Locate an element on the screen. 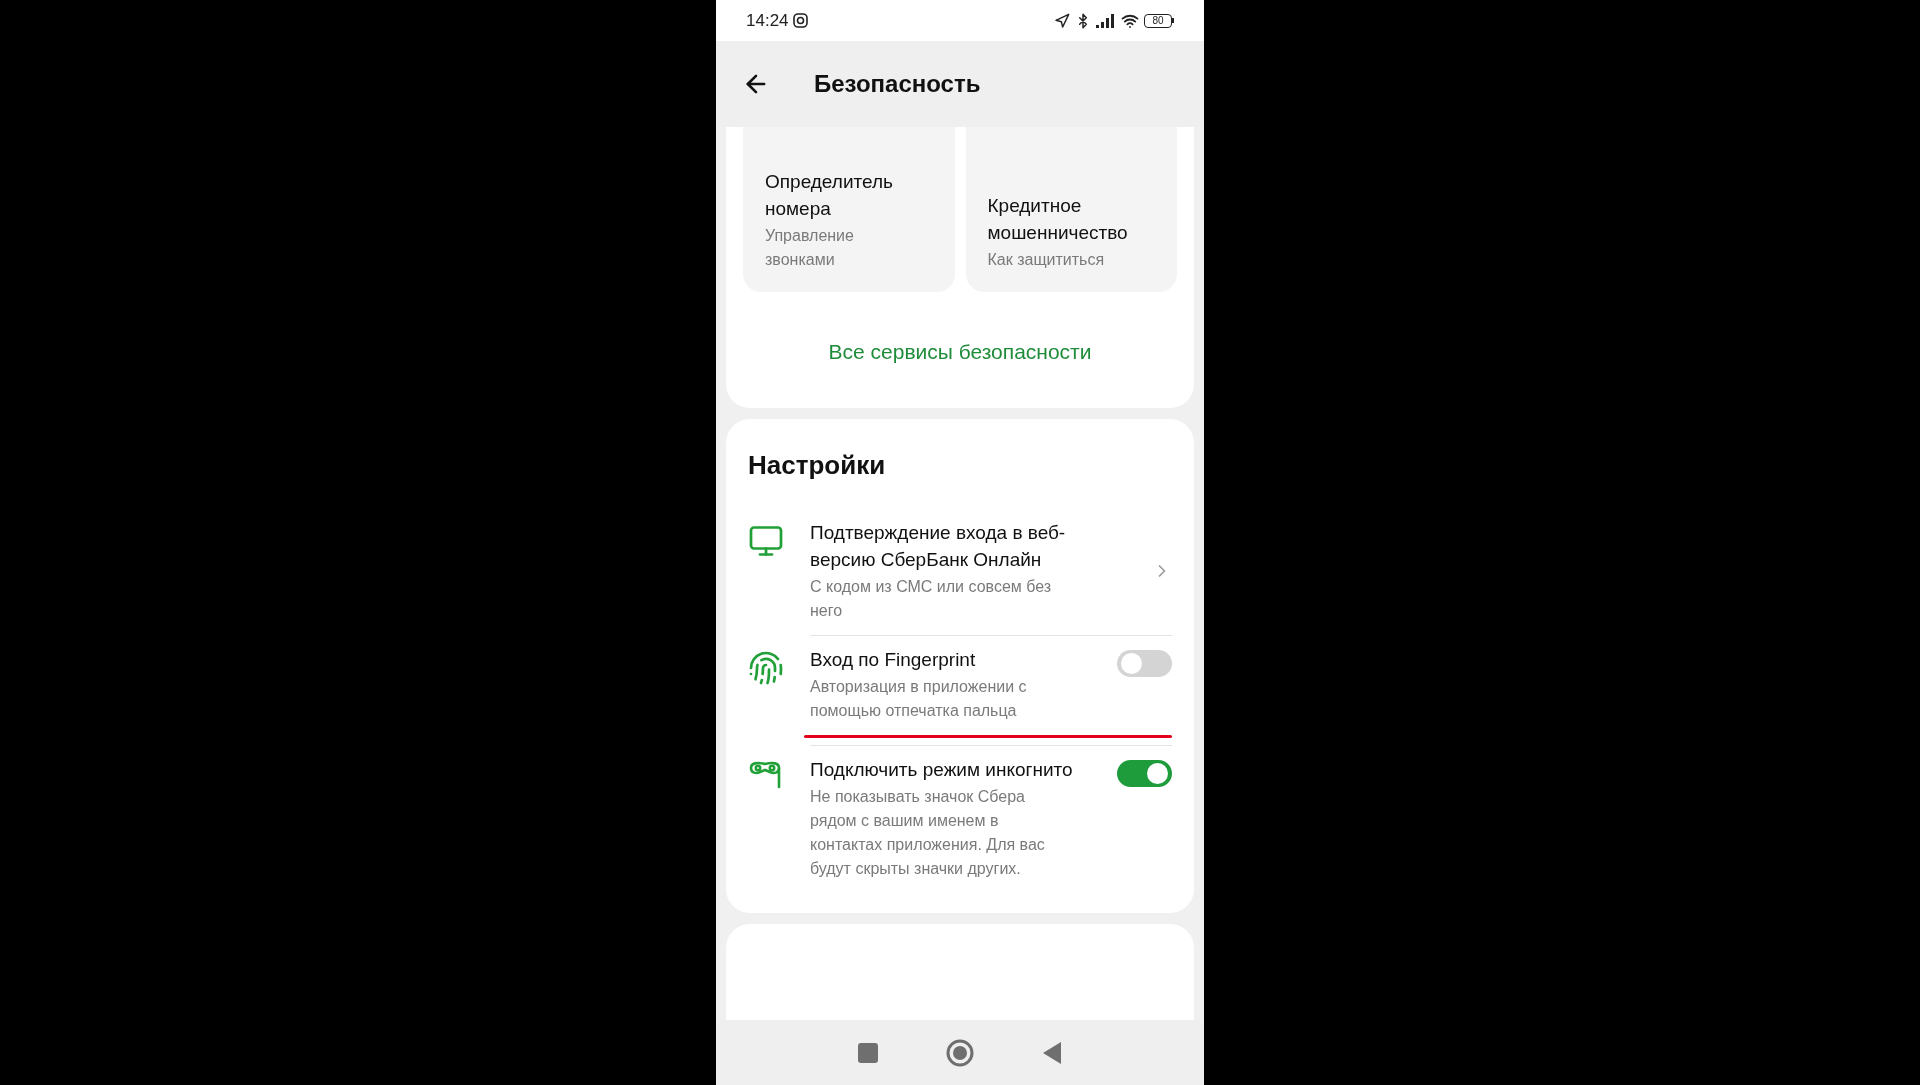 The height and width of the screenshot is (1085, 1920). setting-title: Подключить режим инкогнито is located at coordinates (942, 769).